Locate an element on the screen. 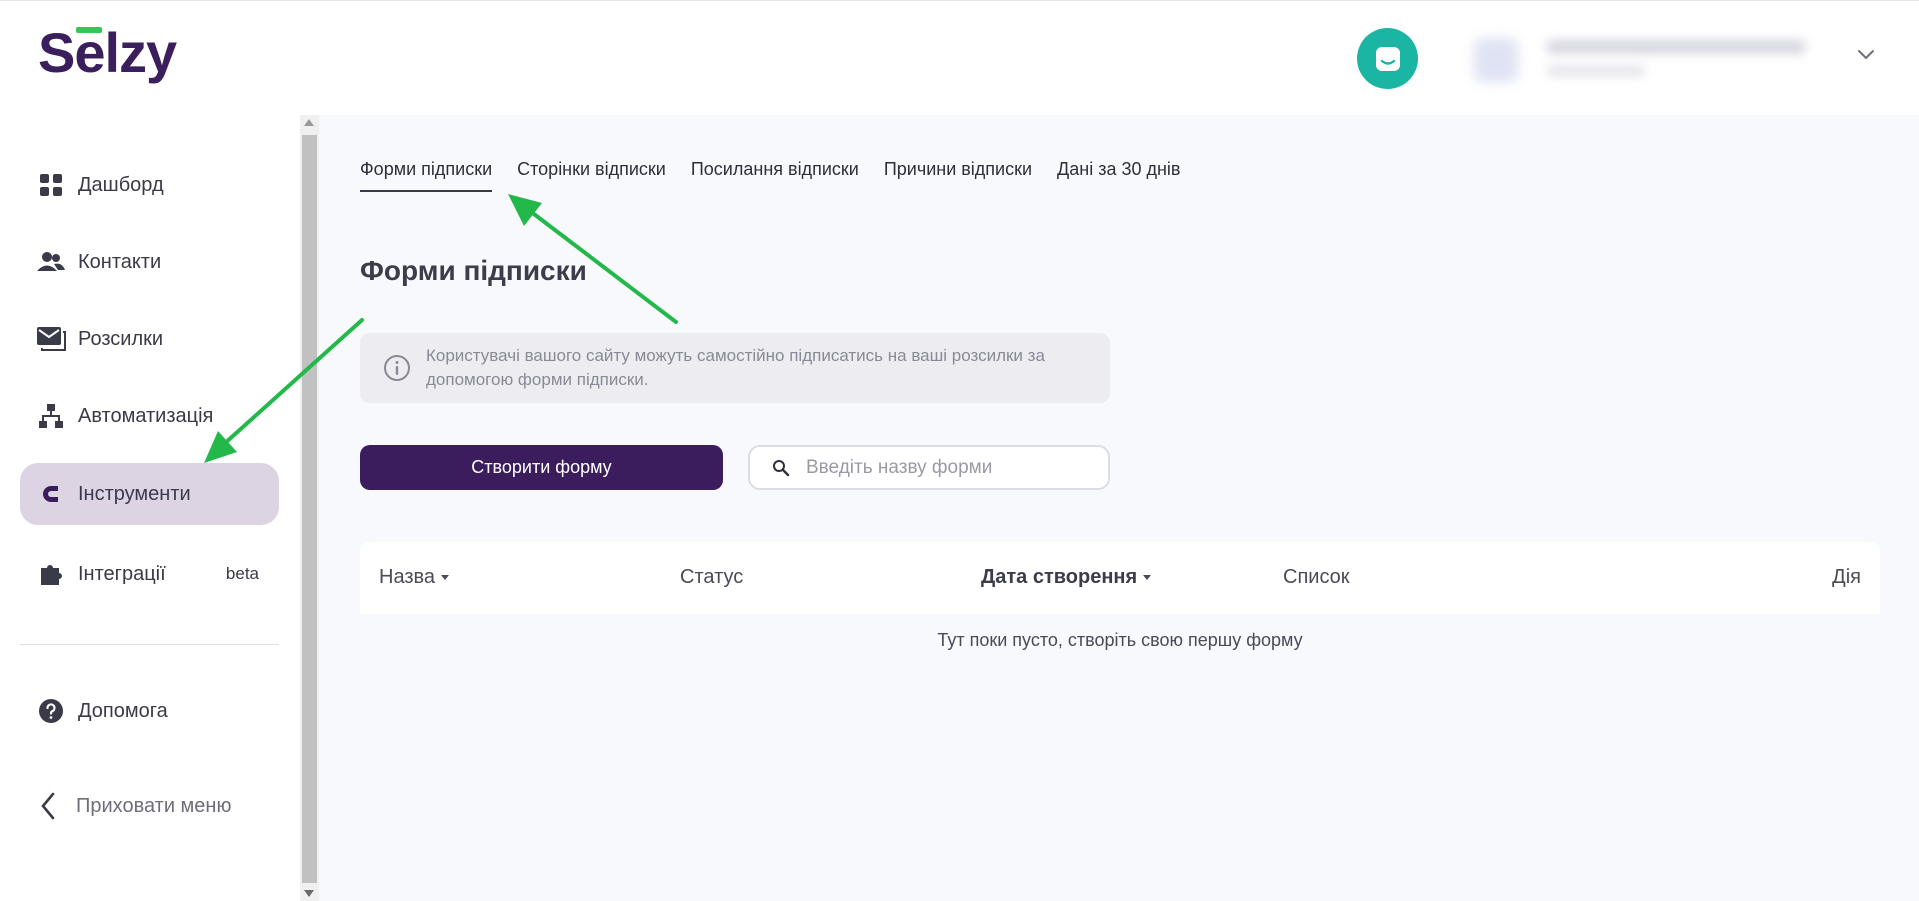 Image resolution: width=1919 pixels, height=901 pixels. scroll-down-arrow is located at coordinates (309, 893).